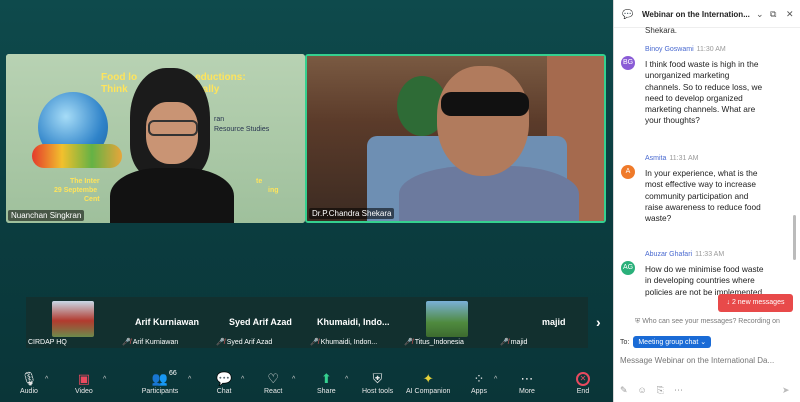 The width and height of the screenshot is (800, 402). I want to click on host-tools-label: Host tools, so click(378, 391).